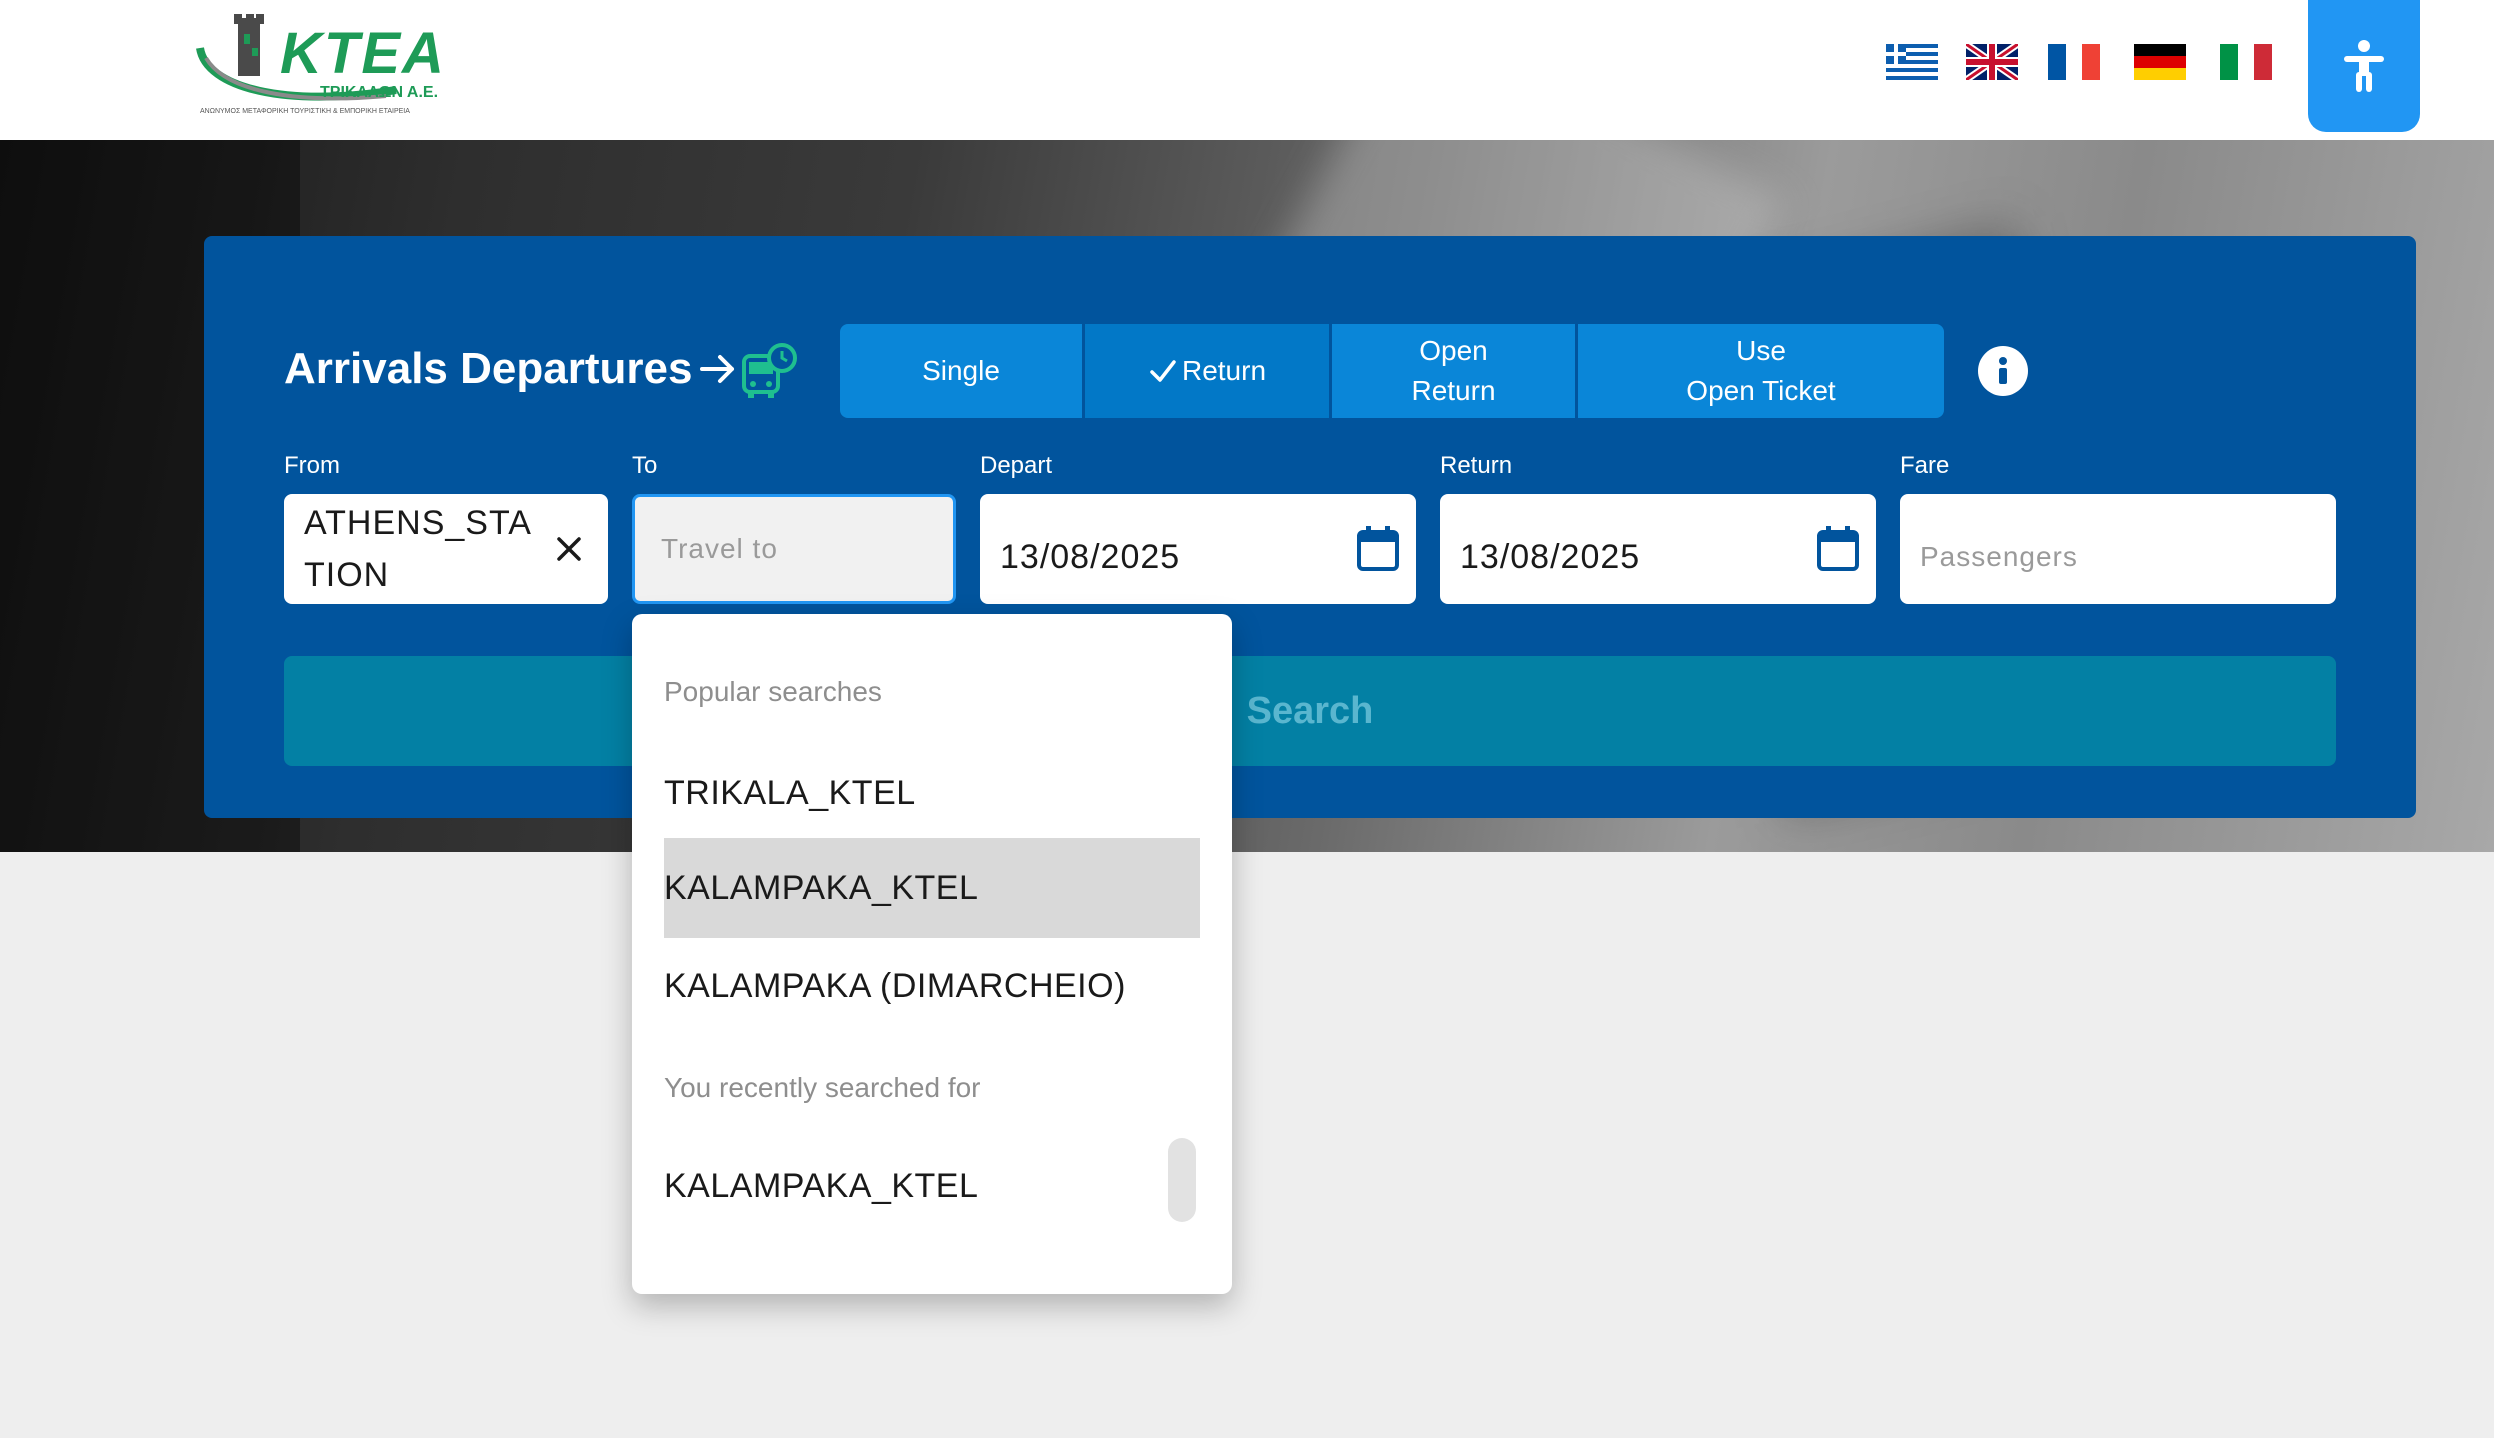 The image size is (2494, 1438). What do you see at coordinates (1182, 1180) in the screenshot?
I see `dropdown-scrollbar` at bounding box center [1182, 1180].